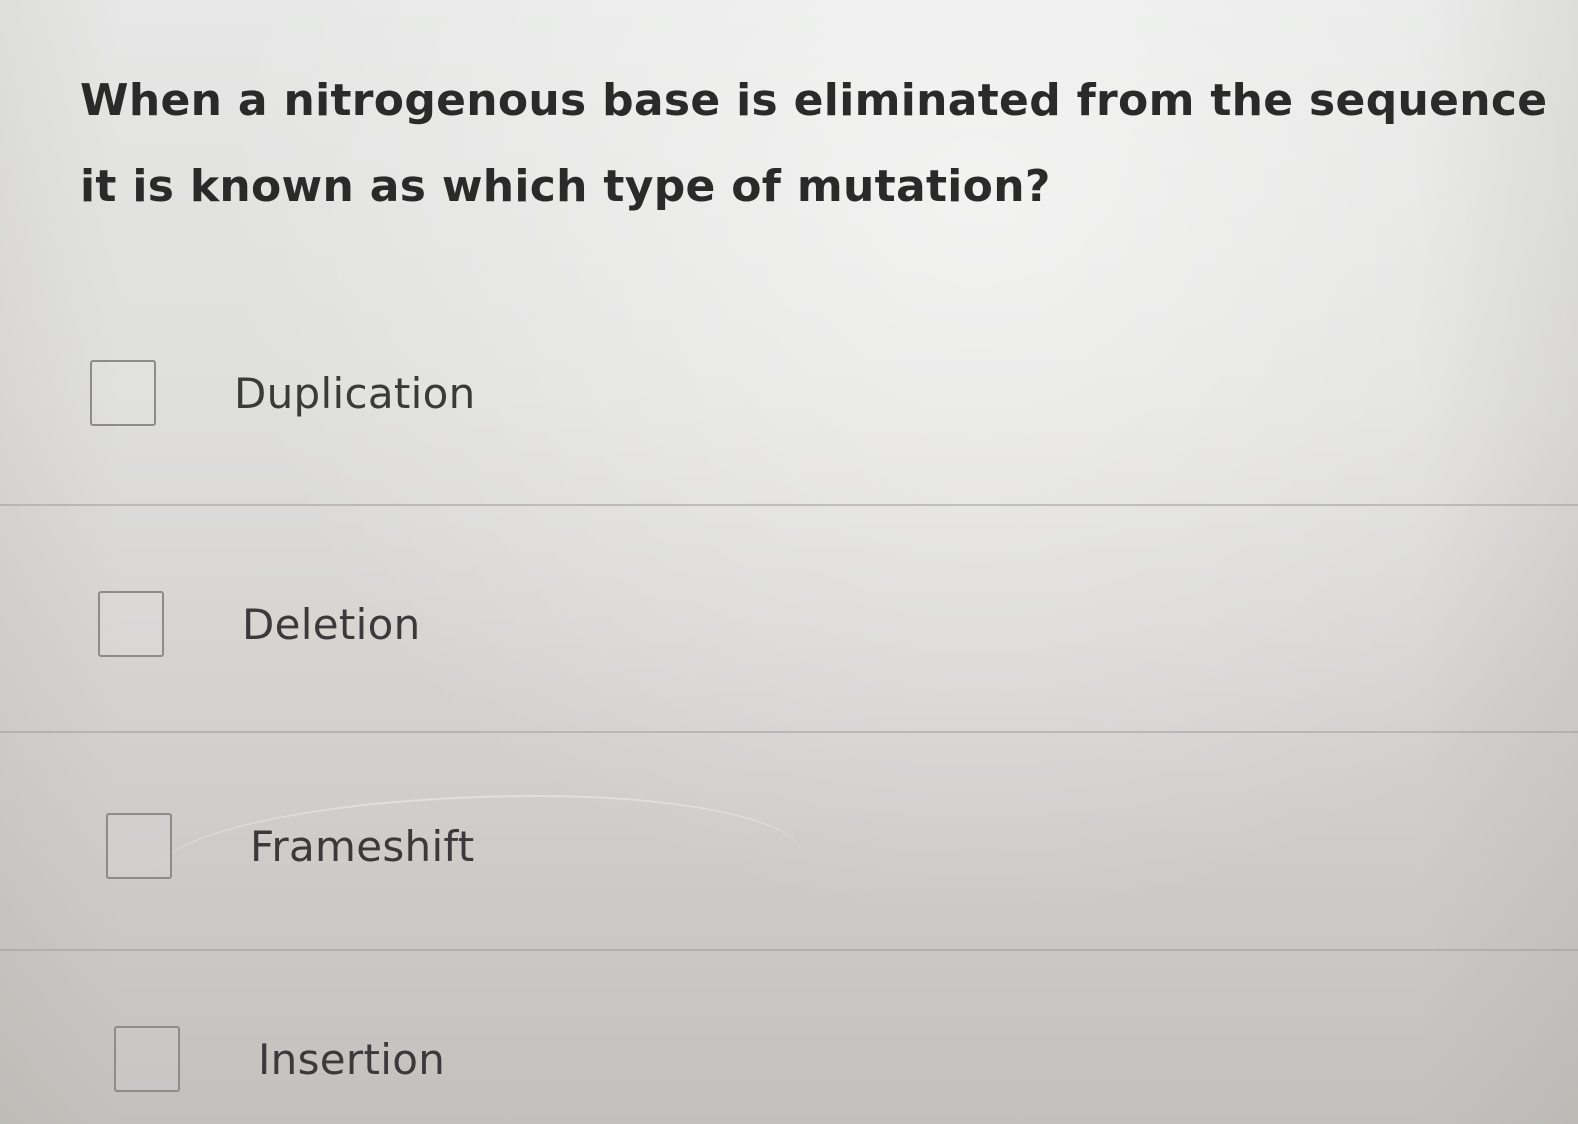 This screenshot has height=1124, width=1578. What do you see at coordinates (139, 846) in the screenshot?
I see `checkbox-frameshift` at bounding box center [139, 846].